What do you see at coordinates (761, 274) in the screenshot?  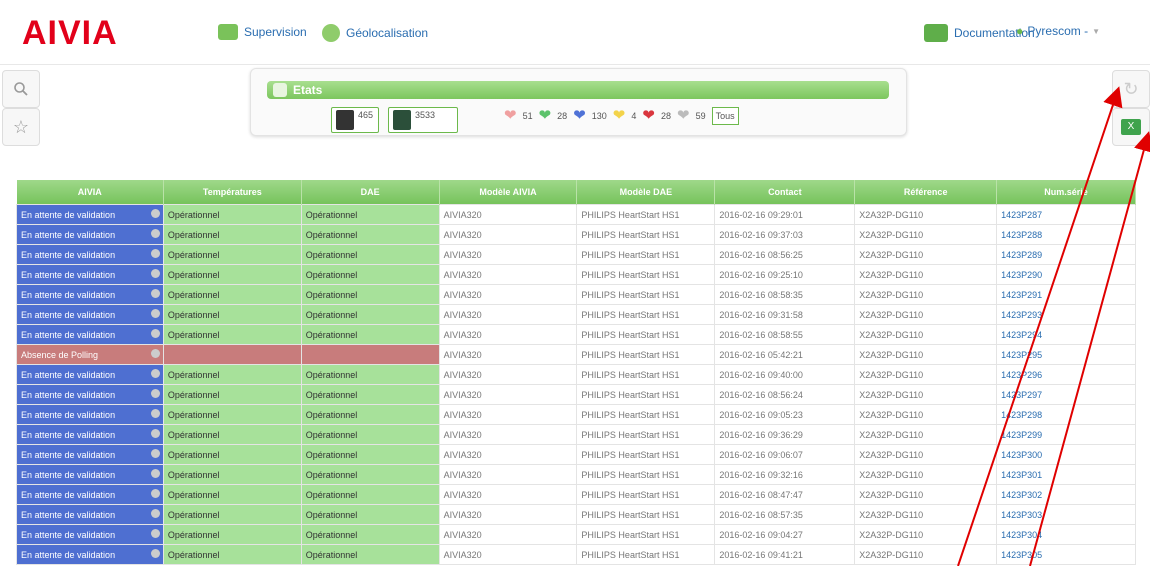 I see `cell-contact-text: 2016-02-16 09:25:10` at bounding box center [761, 274].